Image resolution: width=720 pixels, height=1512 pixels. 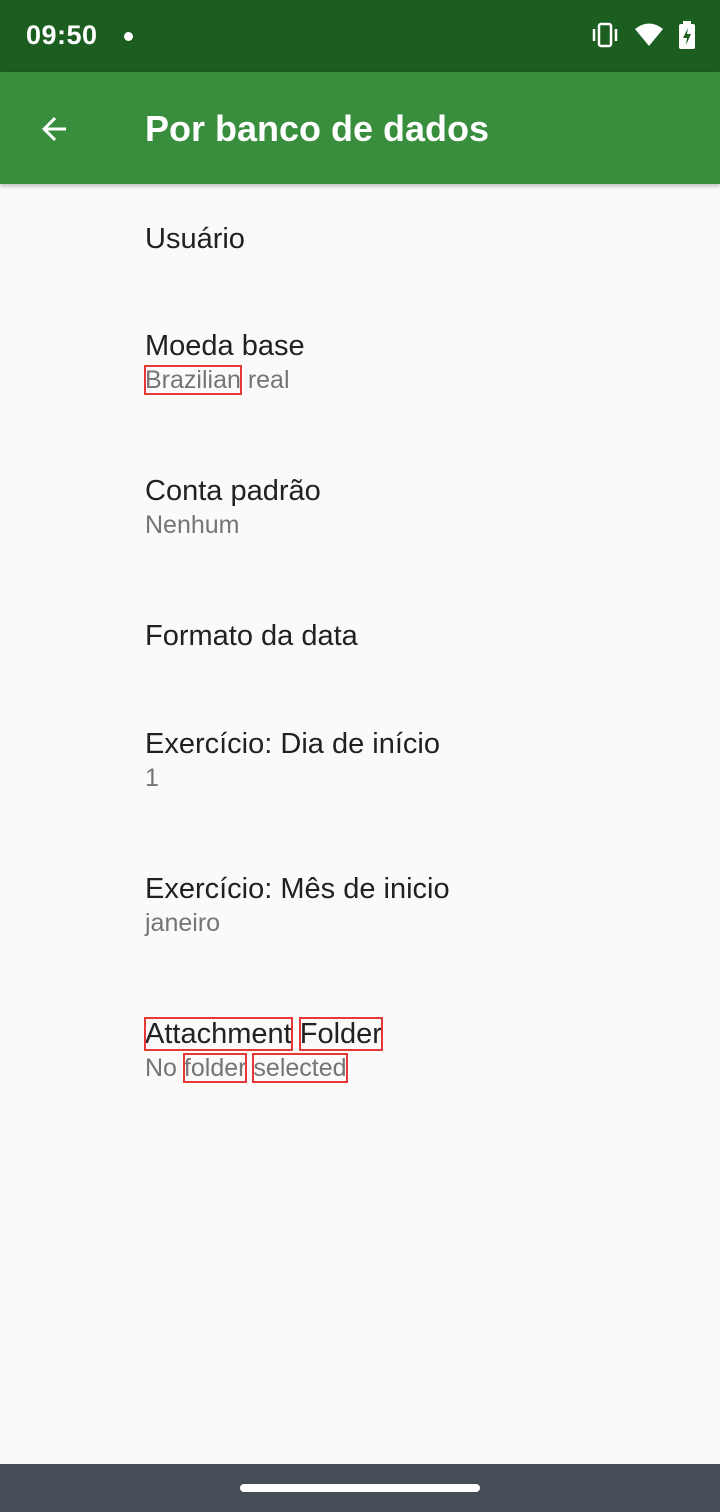 I want to click on arrow-back-icon, so click(x=54, y=129).